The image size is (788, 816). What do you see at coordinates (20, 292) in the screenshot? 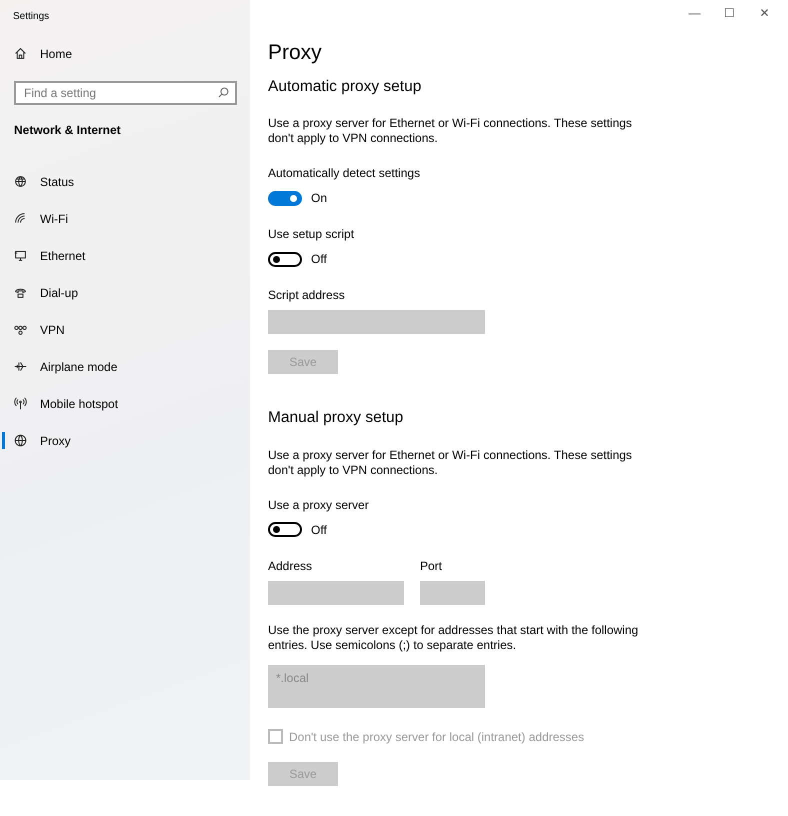
I see `phone-icon` at bounding box center [20, 292].